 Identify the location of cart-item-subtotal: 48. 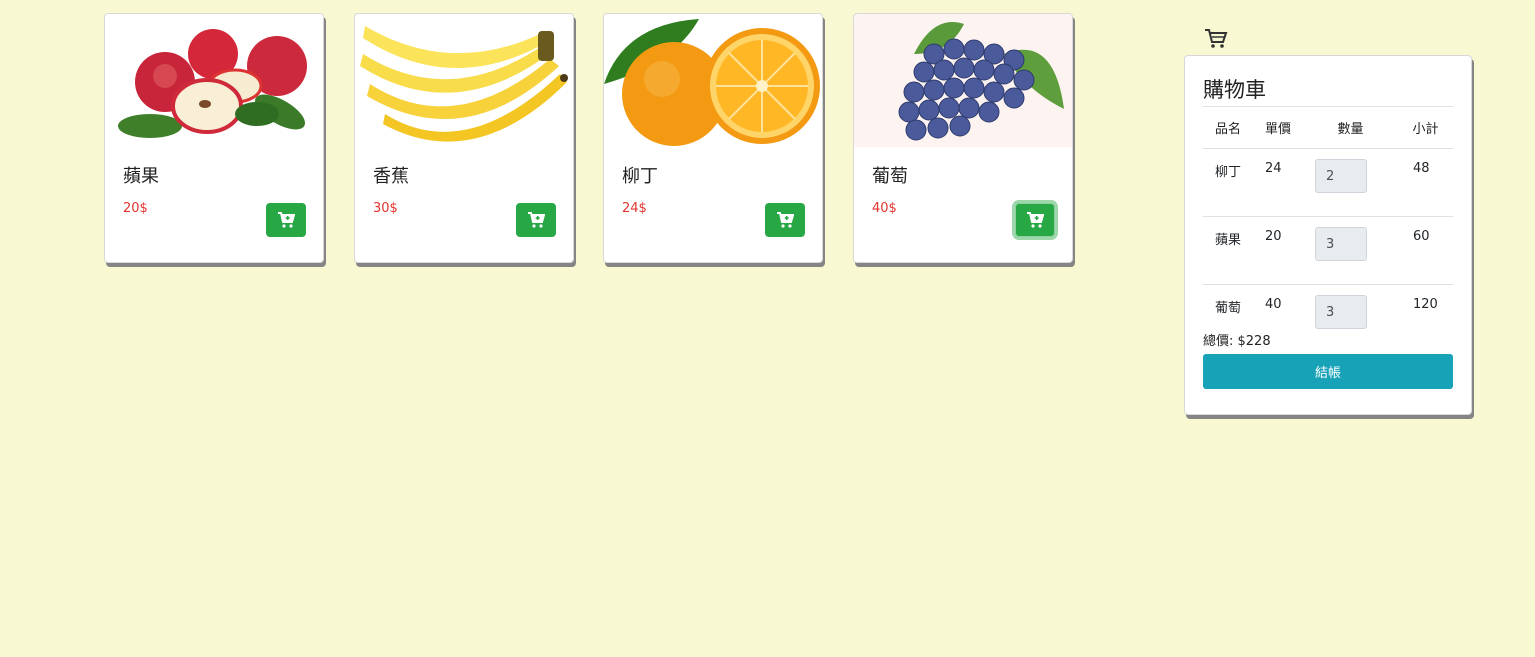
(1425, 182).